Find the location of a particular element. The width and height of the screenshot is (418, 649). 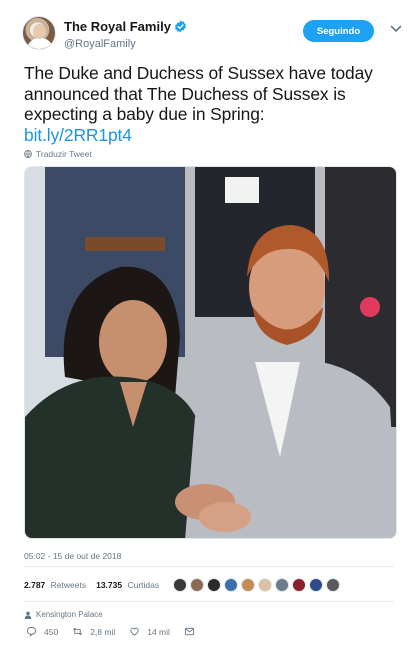

reply-icon is located at coordinates (31, 631).